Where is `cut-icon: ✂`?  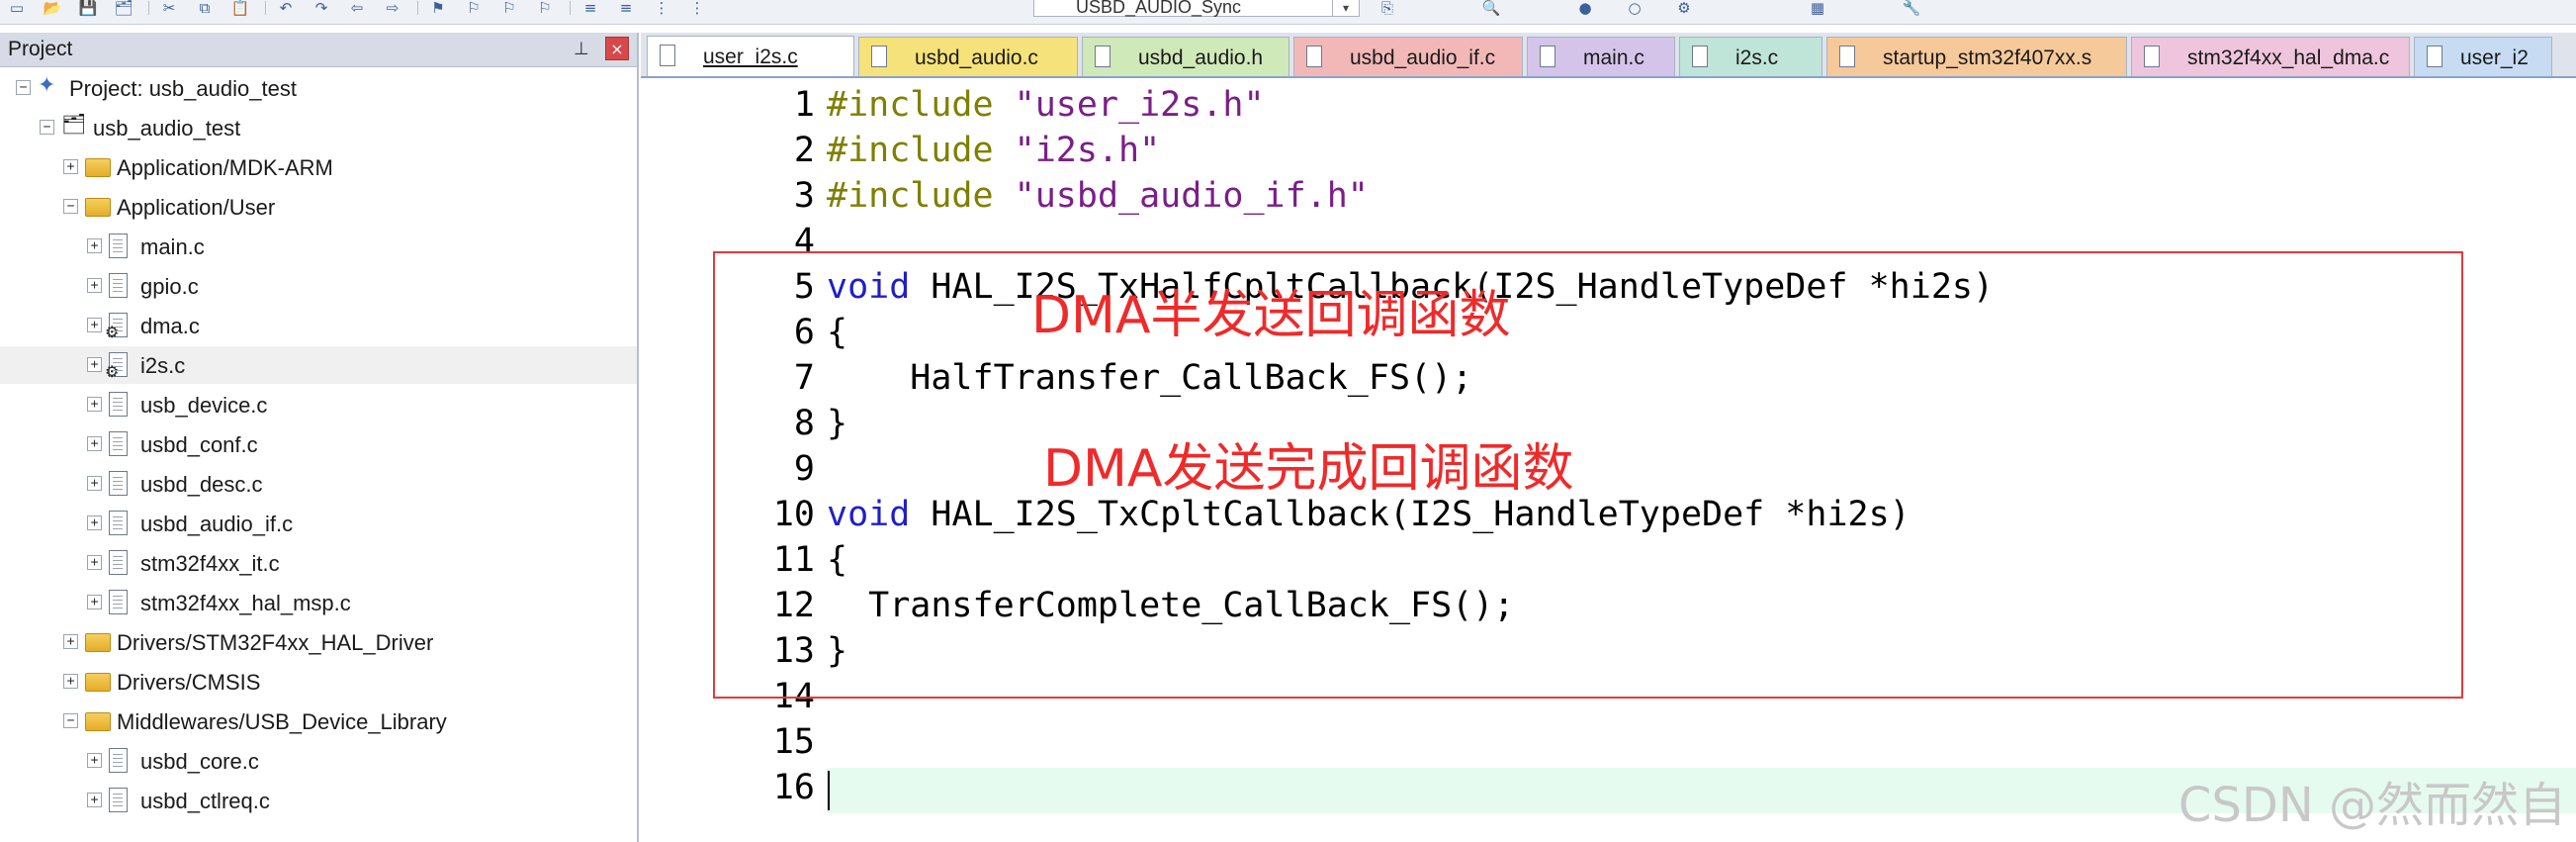 cut-icon: ✂ is located at coordinates (169, 8).